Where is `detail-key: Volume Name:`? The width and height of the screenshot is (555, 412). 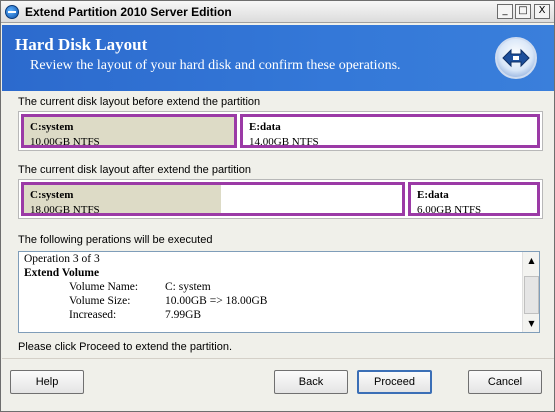 detail-key: Volume Name: is located at coordinates (104, 287).